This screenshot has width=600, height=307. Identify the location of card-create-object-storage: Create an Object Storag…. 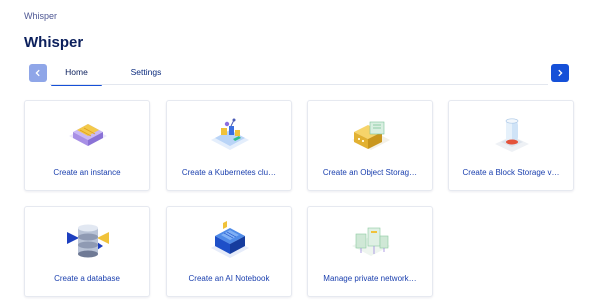
(370, 145).